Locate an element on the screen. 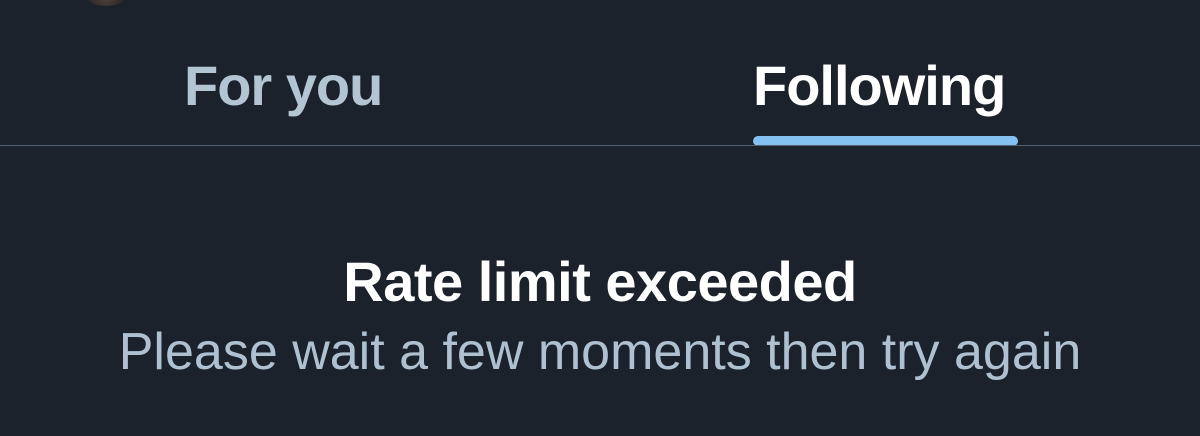  tab-divider is located at coordinates (600, 145).